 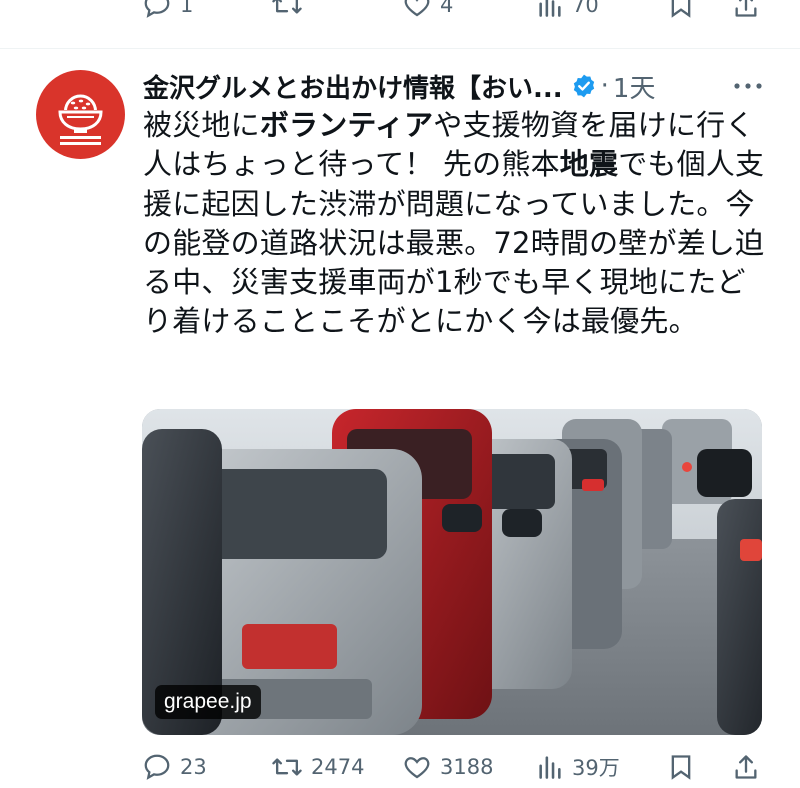 I want to click on views-count: 70, so click(x=585, y=8).